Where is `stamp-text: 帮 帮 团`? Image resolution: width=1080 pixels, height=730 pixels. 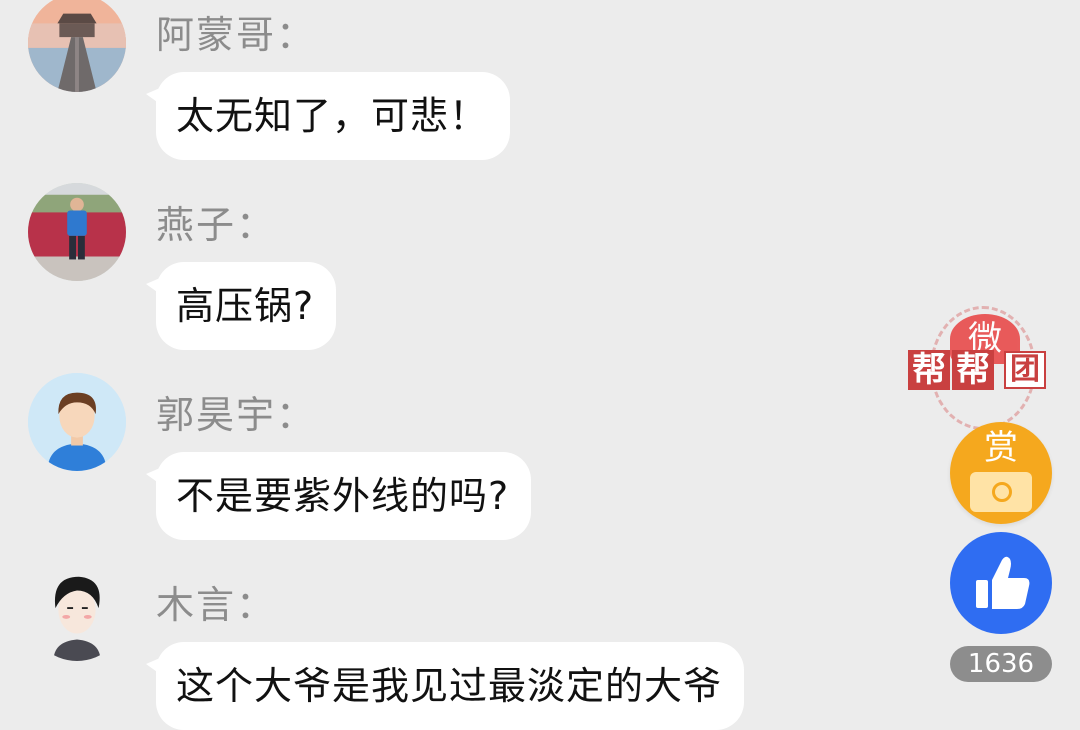 stamp-text: 帮 帮 团 is located at coordinates (977, 370).